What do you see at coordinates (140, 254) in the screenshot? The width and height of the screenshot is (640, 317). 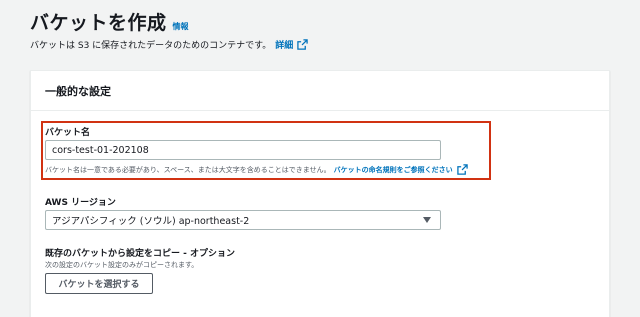 I see `copy-settings-label: 既存のバケットから設定をコピー - オプション` at bounding box center [140, 254].